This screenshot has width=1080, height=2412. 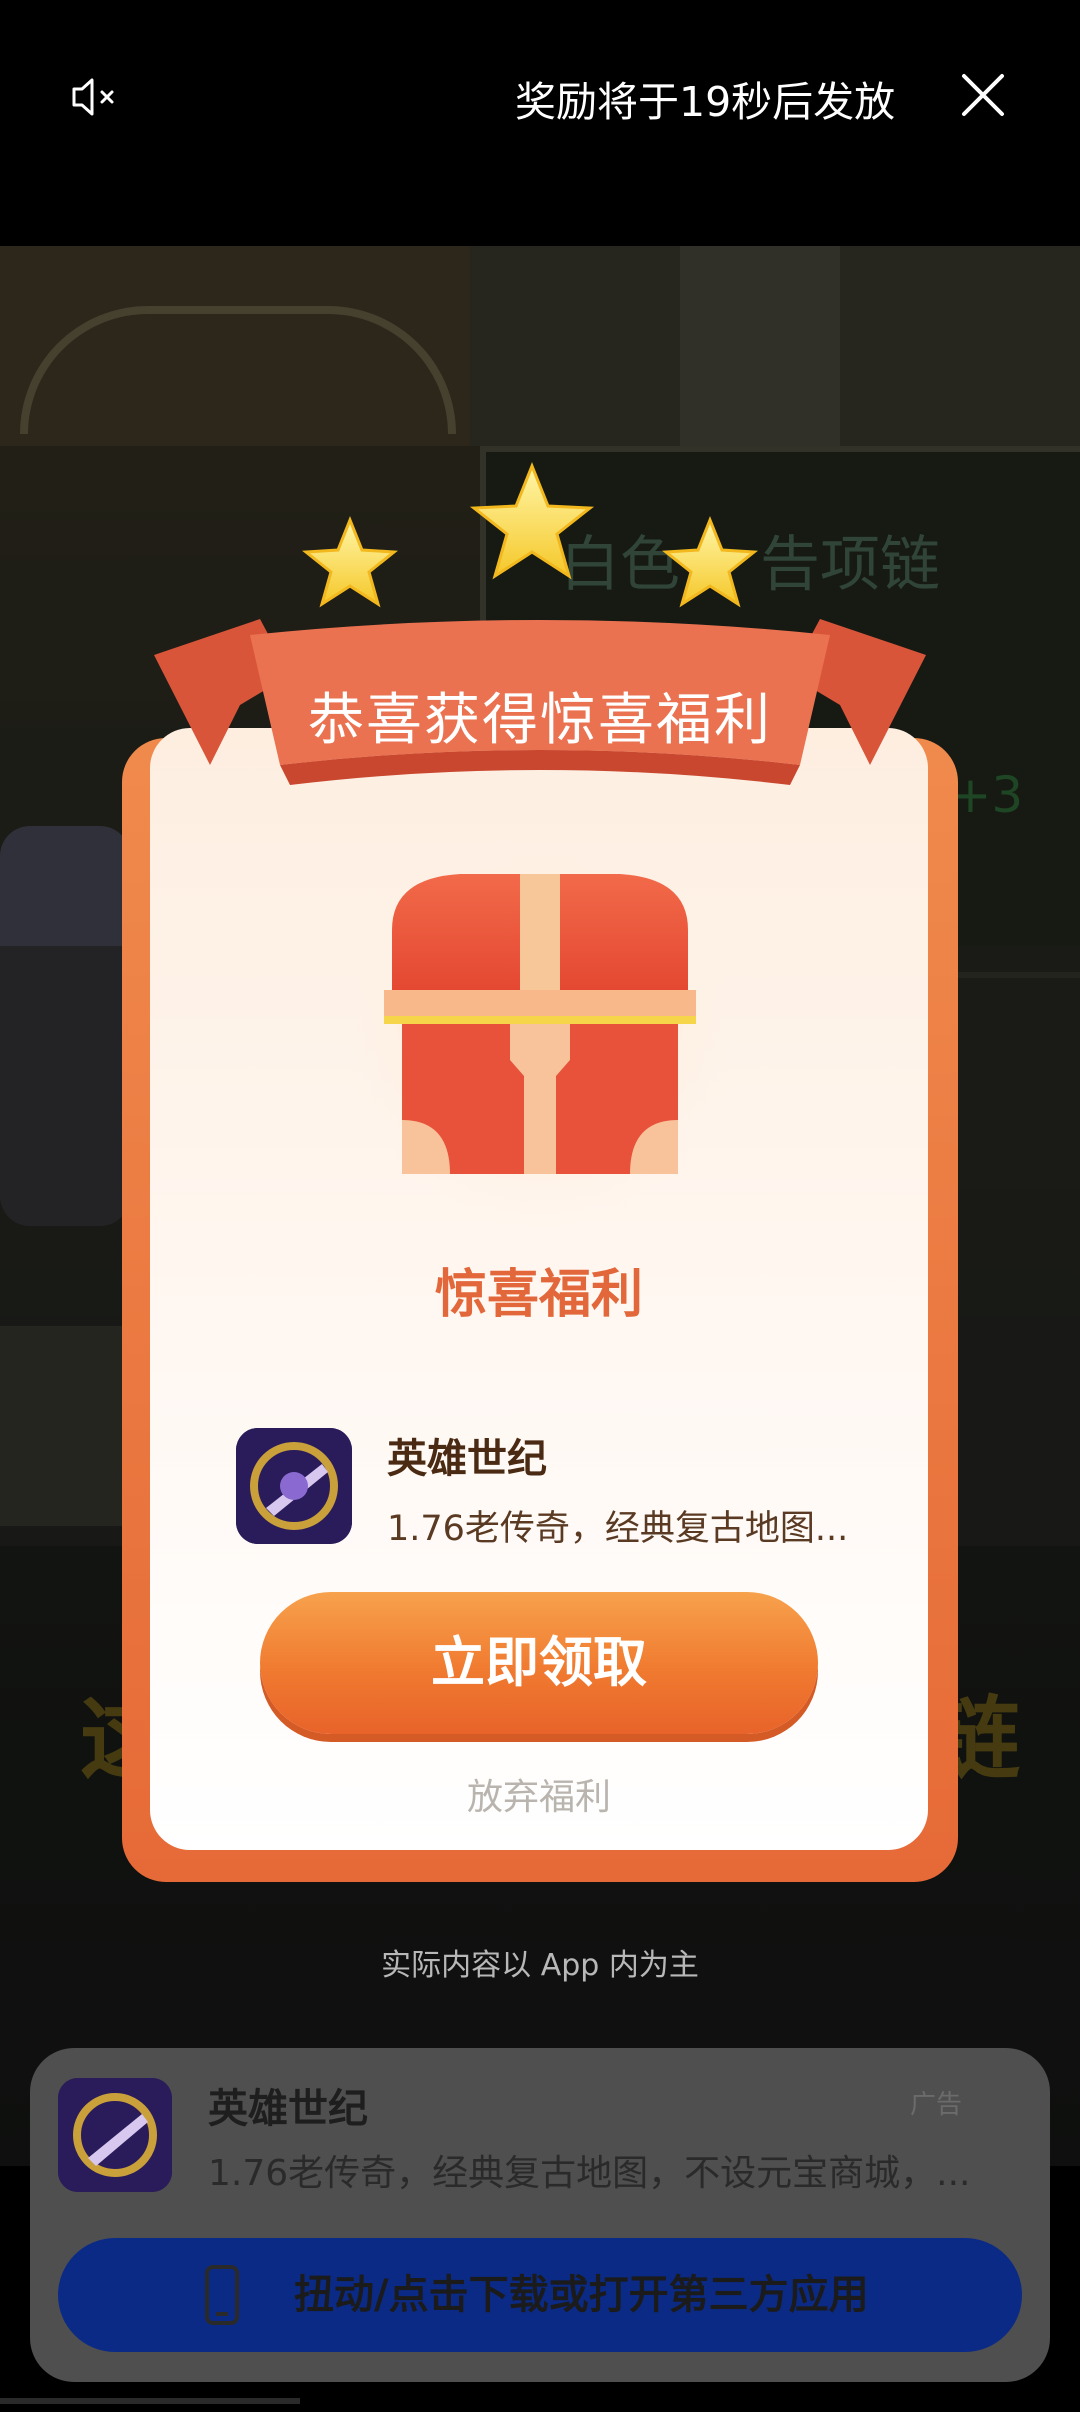 What do you see at coordinates (540, 1965) in the screenshot?
I see `disclaimer-text: 实际内容以 App 内为主` at bounding box center [540, 1965].